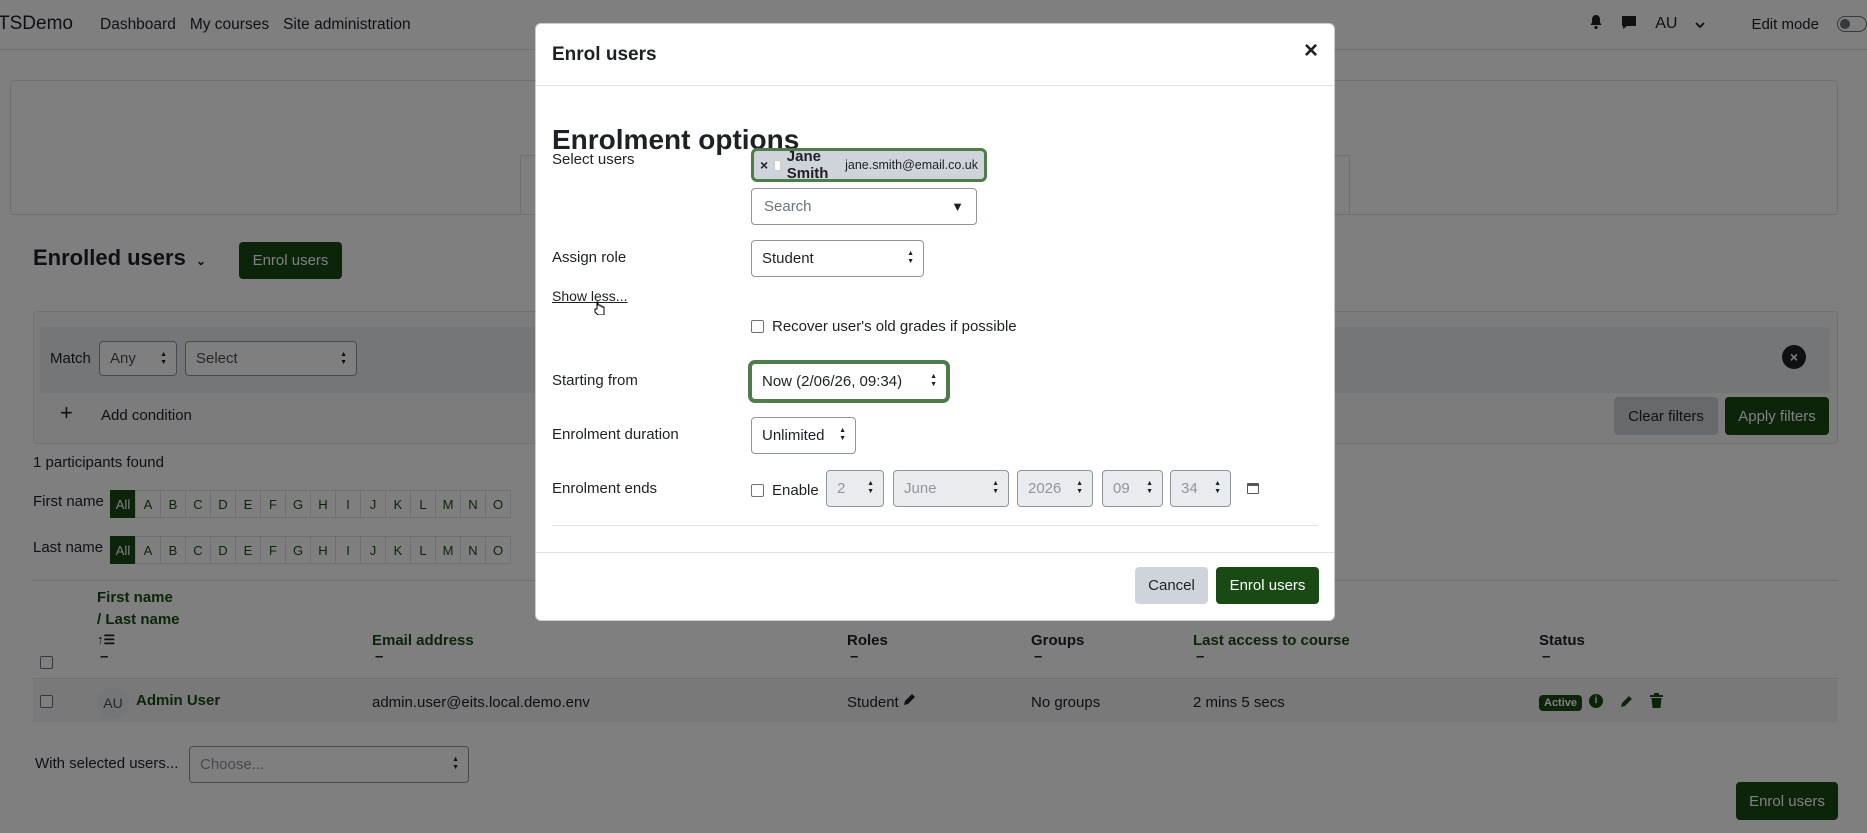  I want to click on calendar-icon, so click(1253, 488).